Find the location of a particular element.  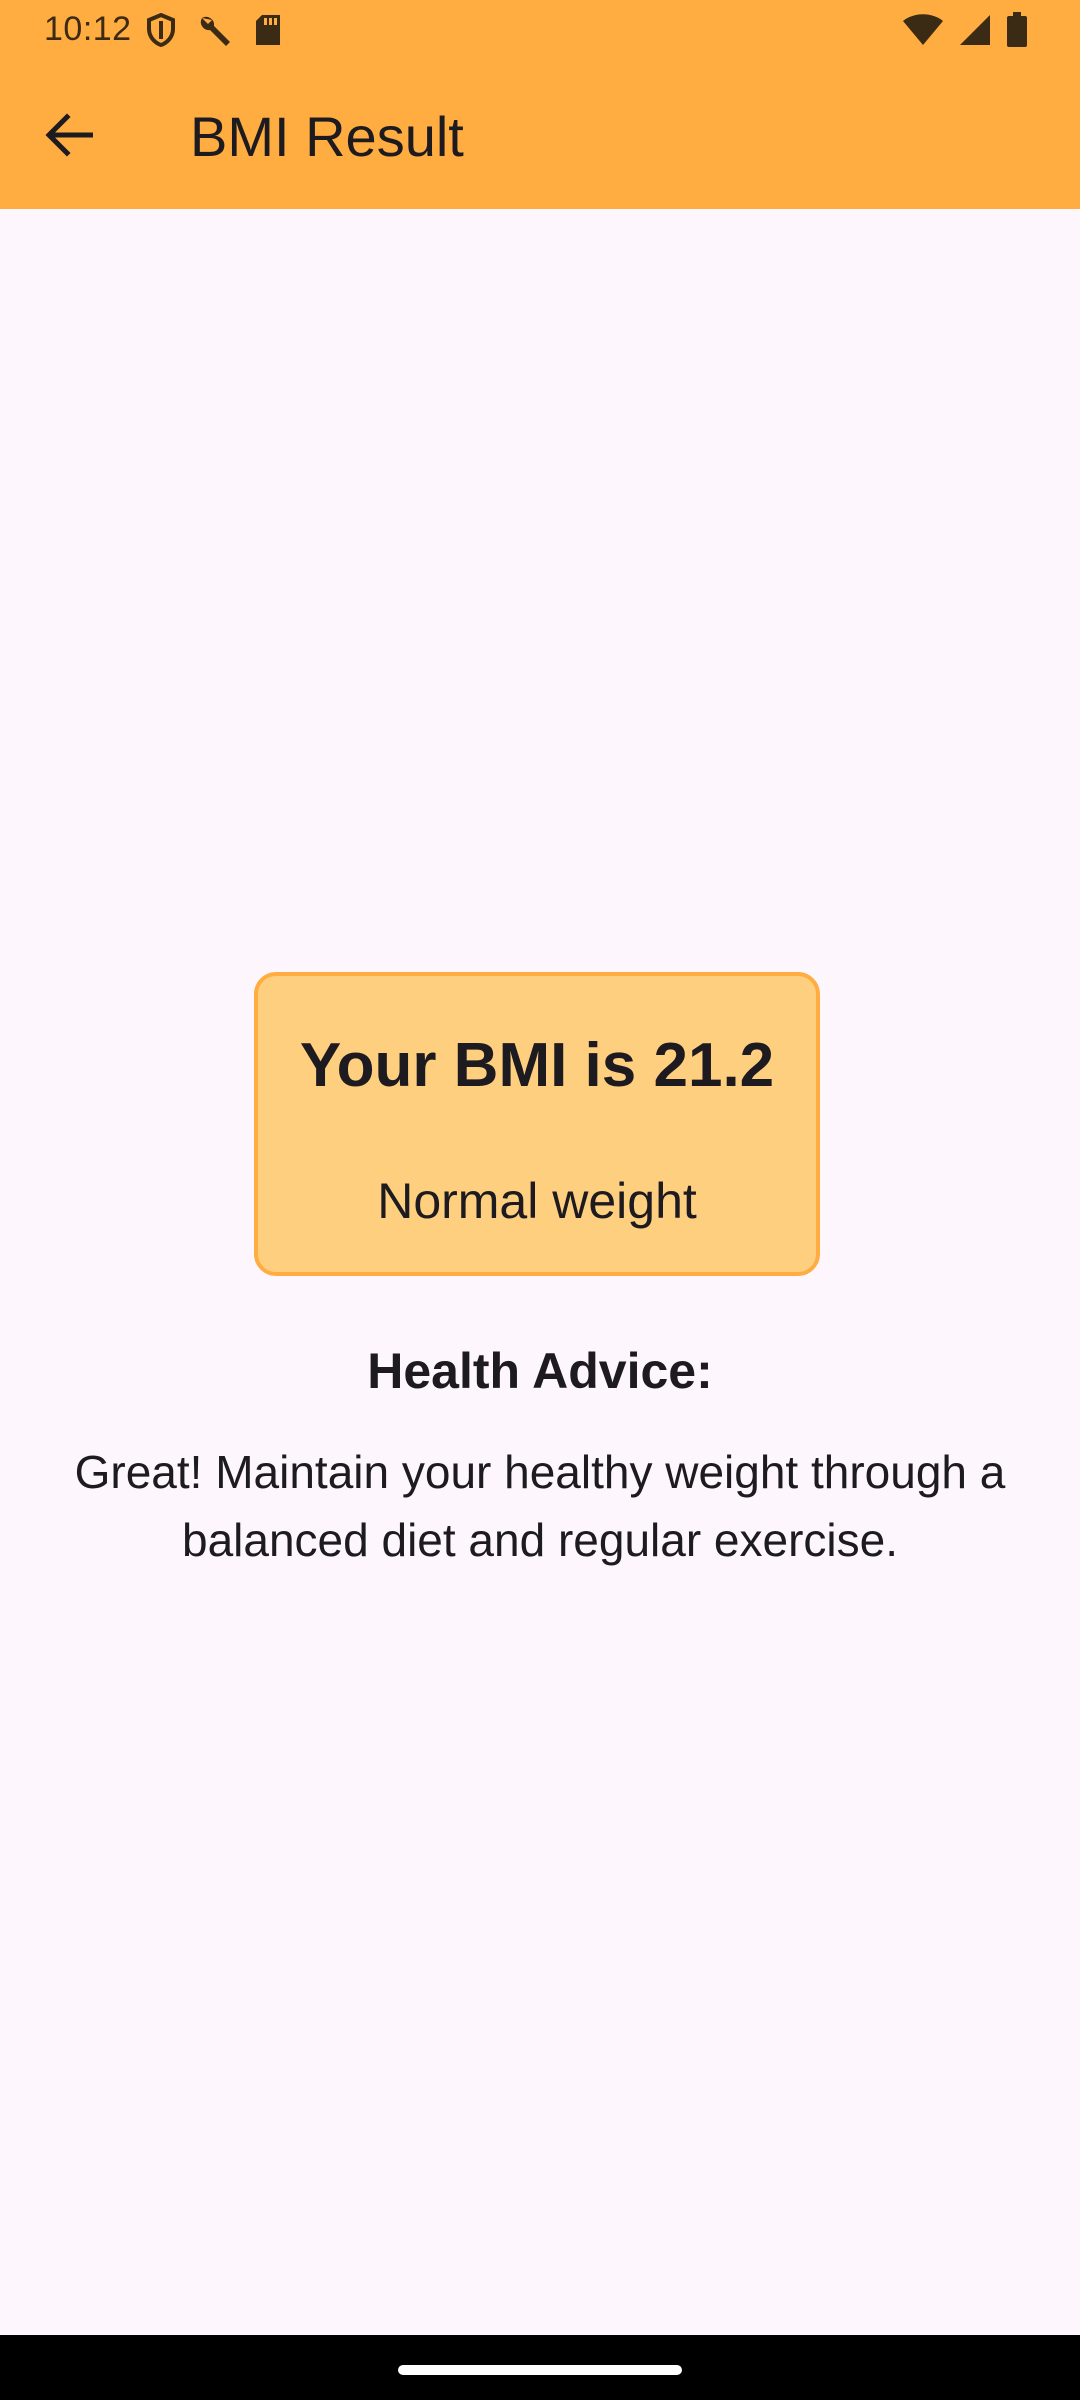

bmi-value-text: Your BMI is 21.2 is located at coordinates (537, 1065).